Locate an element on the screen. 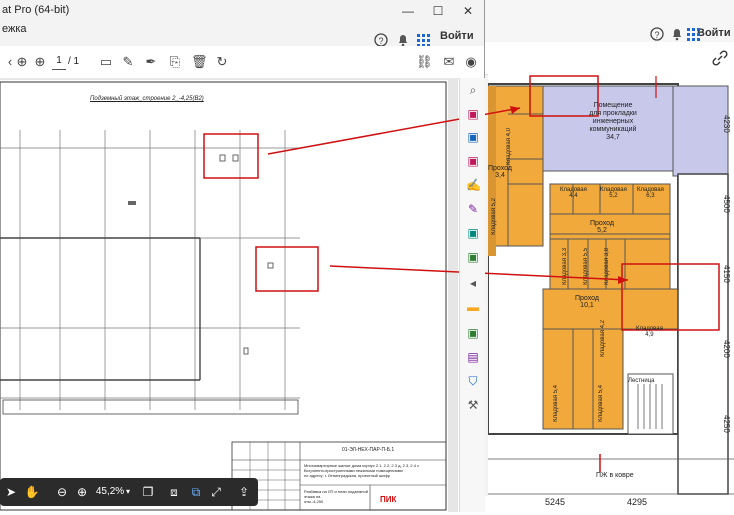 The height and width of the screenshot is (515, 734). print-icon: ▤ is located at coordinates (473, 357).